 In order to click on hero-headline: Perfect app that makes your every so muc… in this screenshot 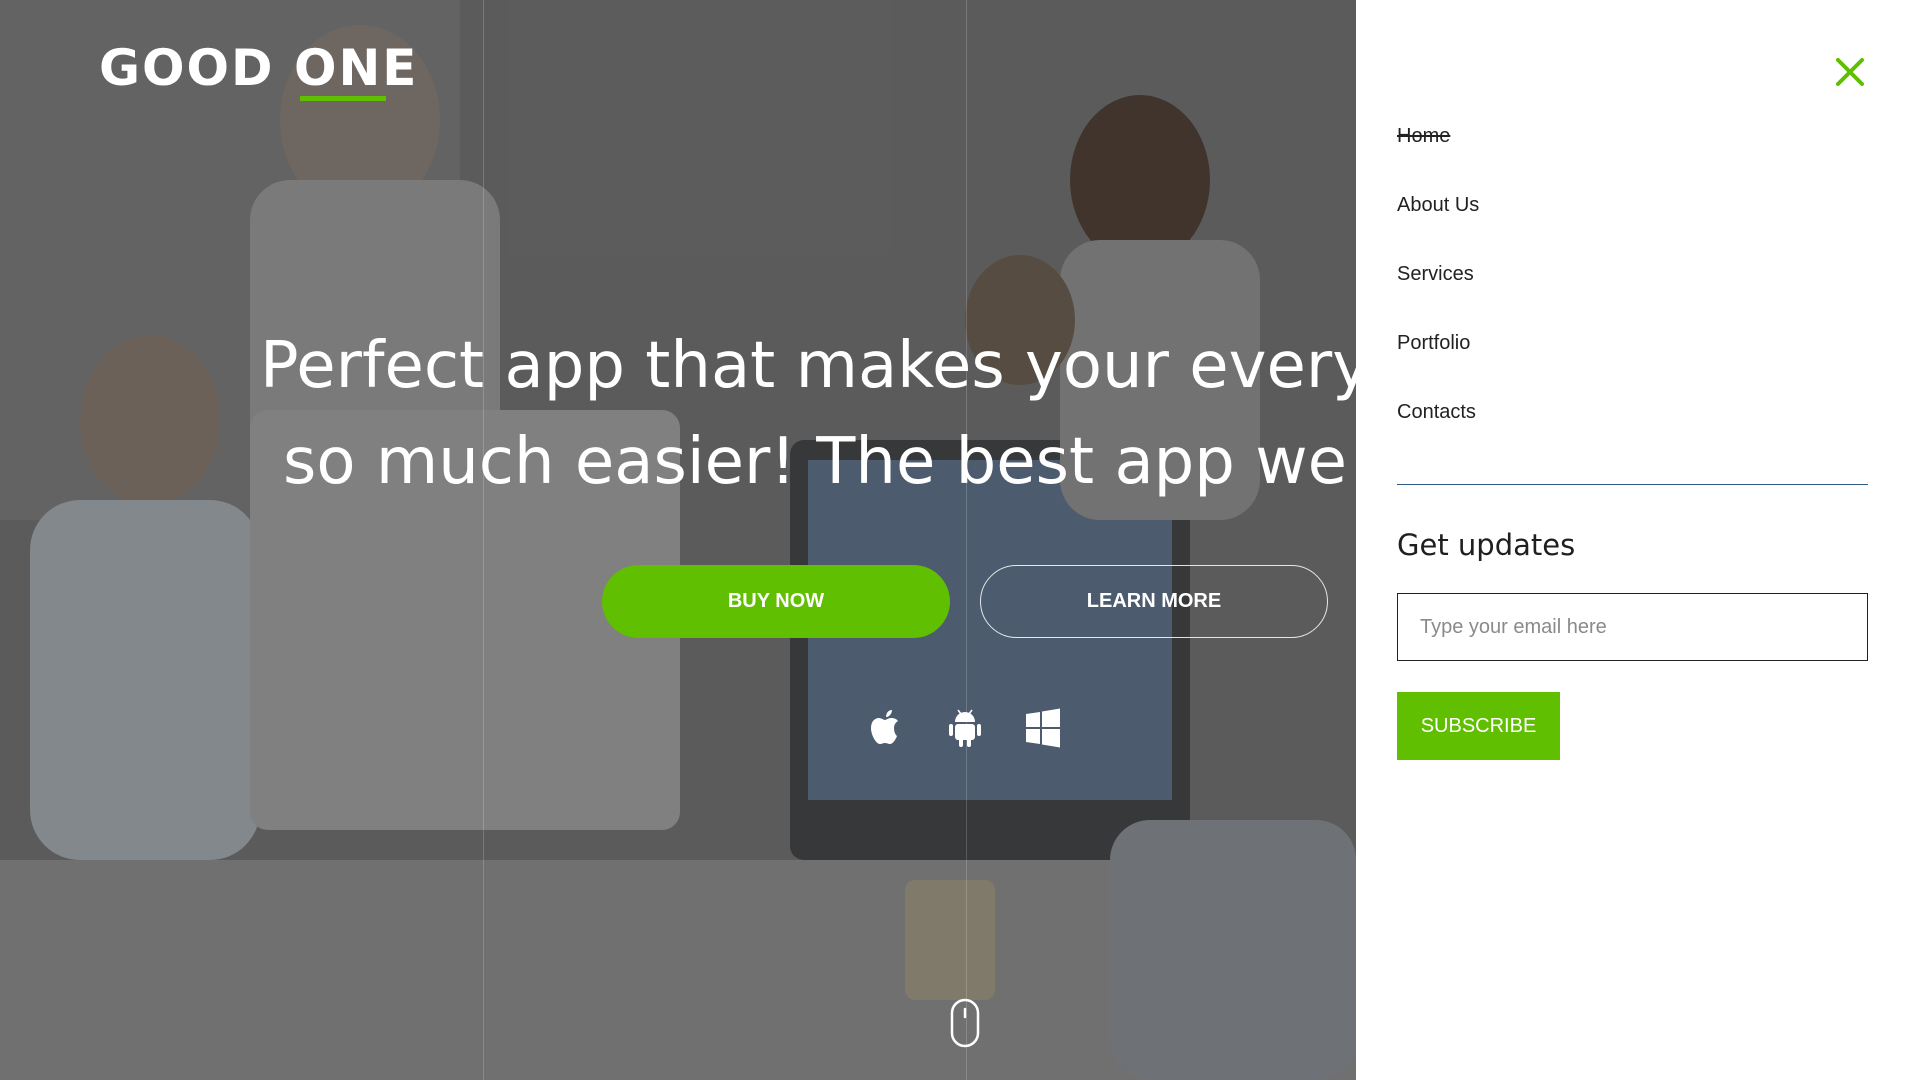, I will do `click(678, 414)`.